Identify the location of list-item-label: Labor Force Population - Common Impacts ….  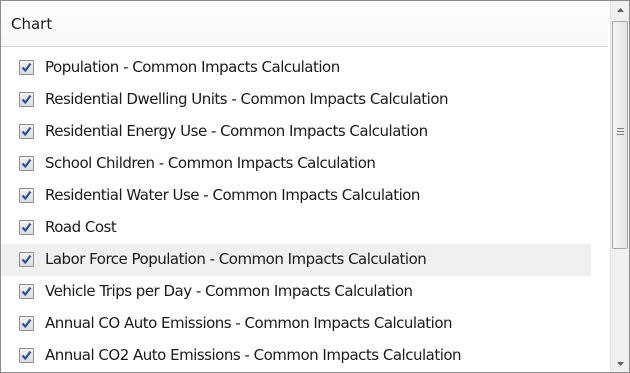
(236, 259).